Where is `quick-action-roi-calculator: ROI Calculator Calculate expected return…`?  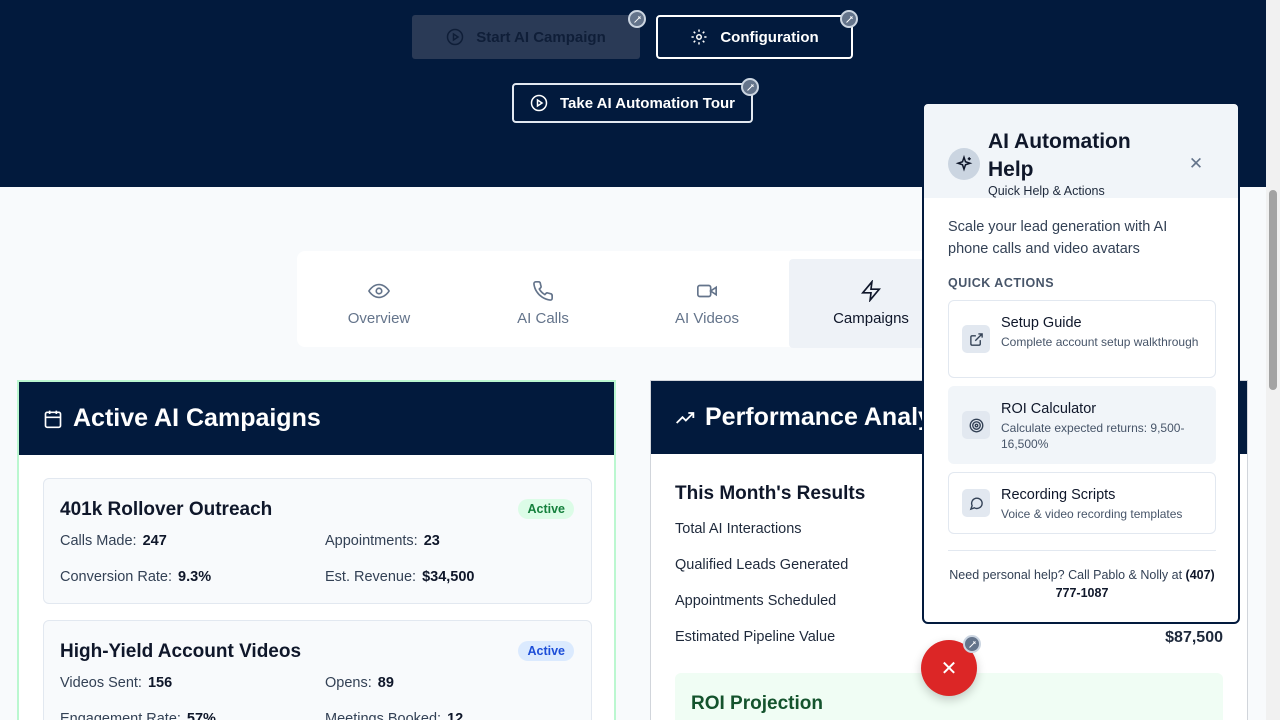 quick-action-roi-calculator: ROI Calculator Calculate expected return… is located at coordinates (1082, 425).